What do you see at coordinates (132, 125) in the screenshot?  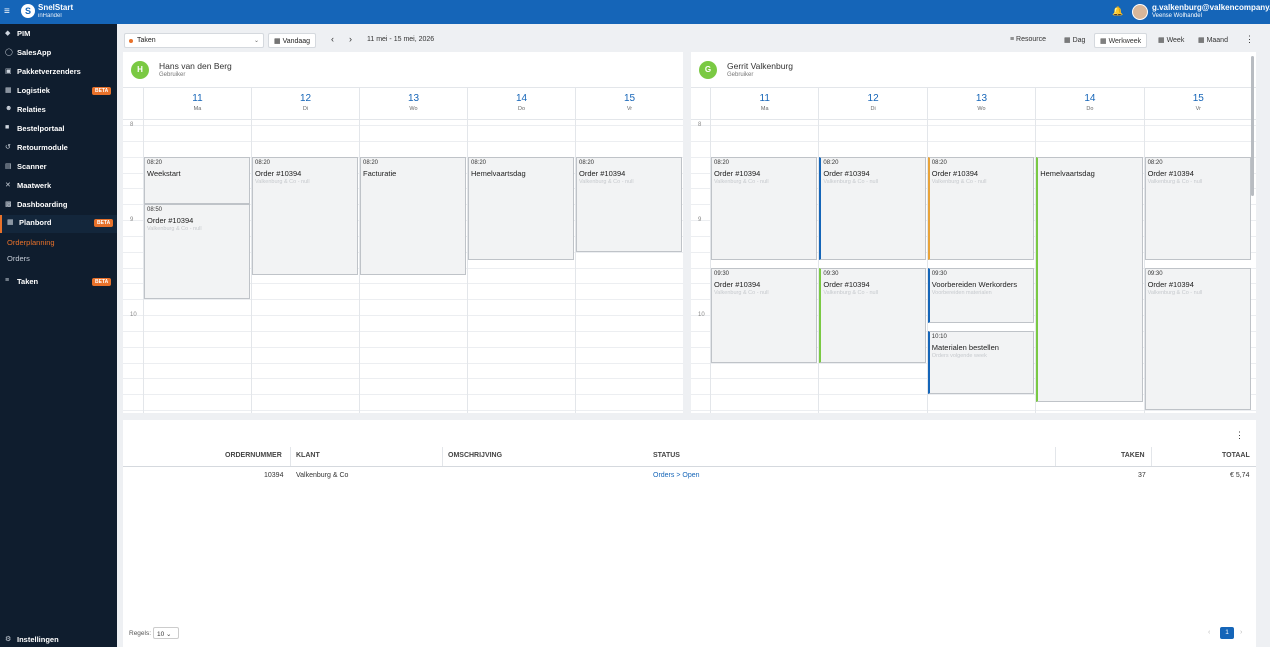 I see `hour-label: 8` at bounding box center [132, 125].